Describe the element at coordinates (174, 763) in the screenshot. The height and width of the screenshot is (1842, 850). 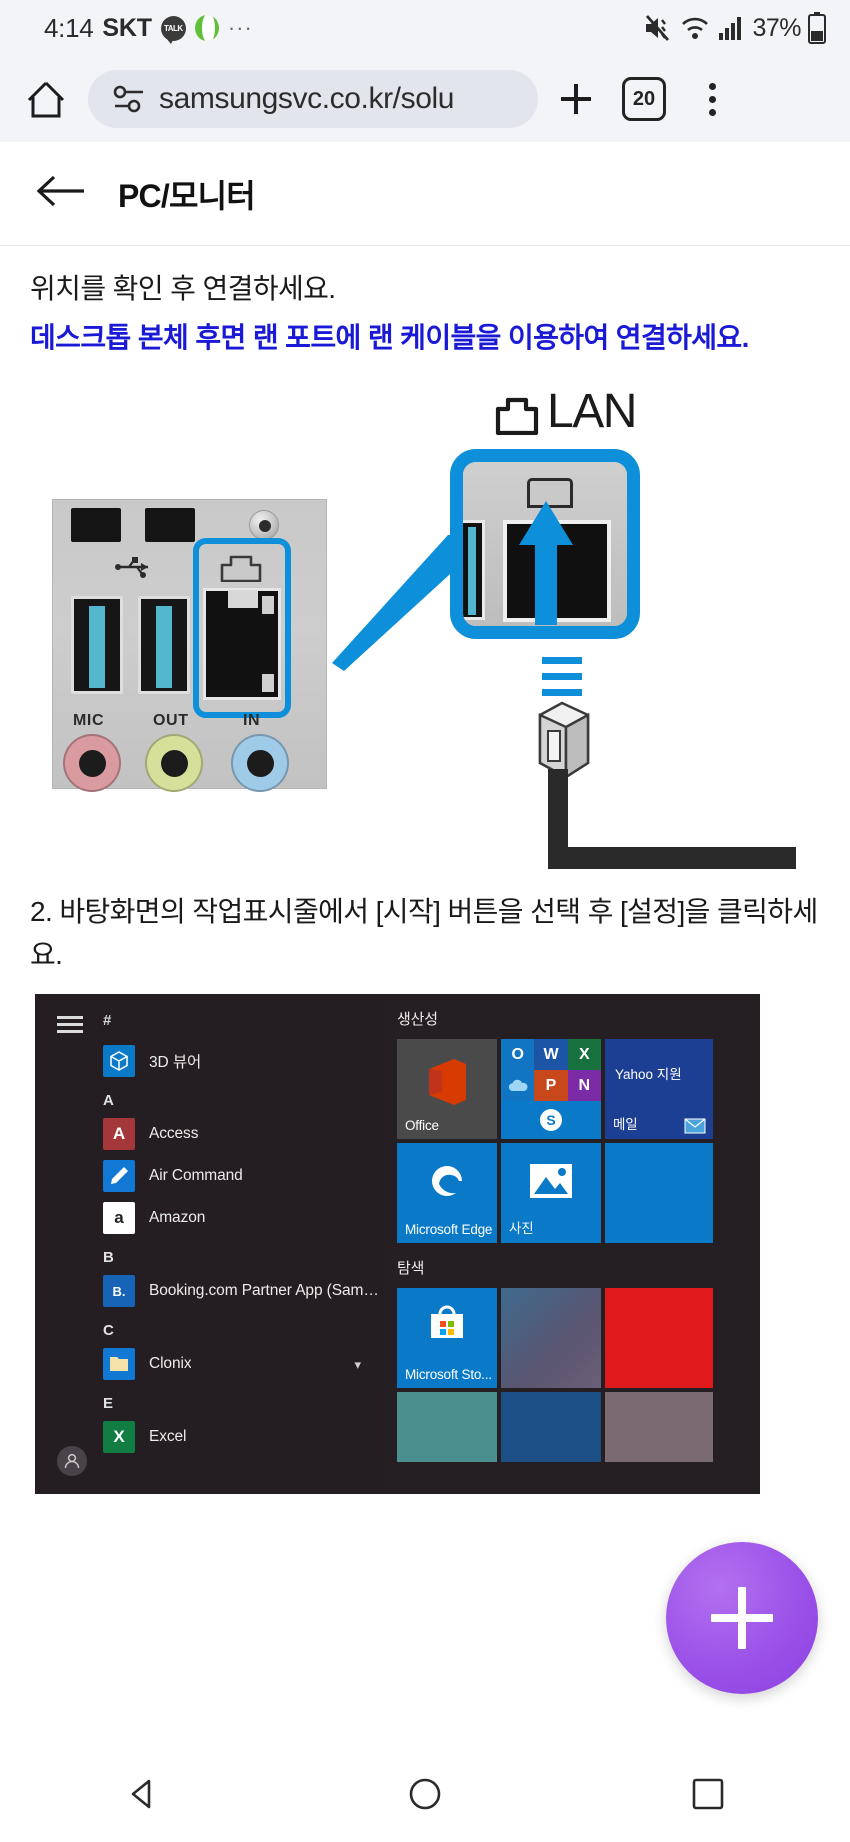
I see `audio-jack-out` at that location.